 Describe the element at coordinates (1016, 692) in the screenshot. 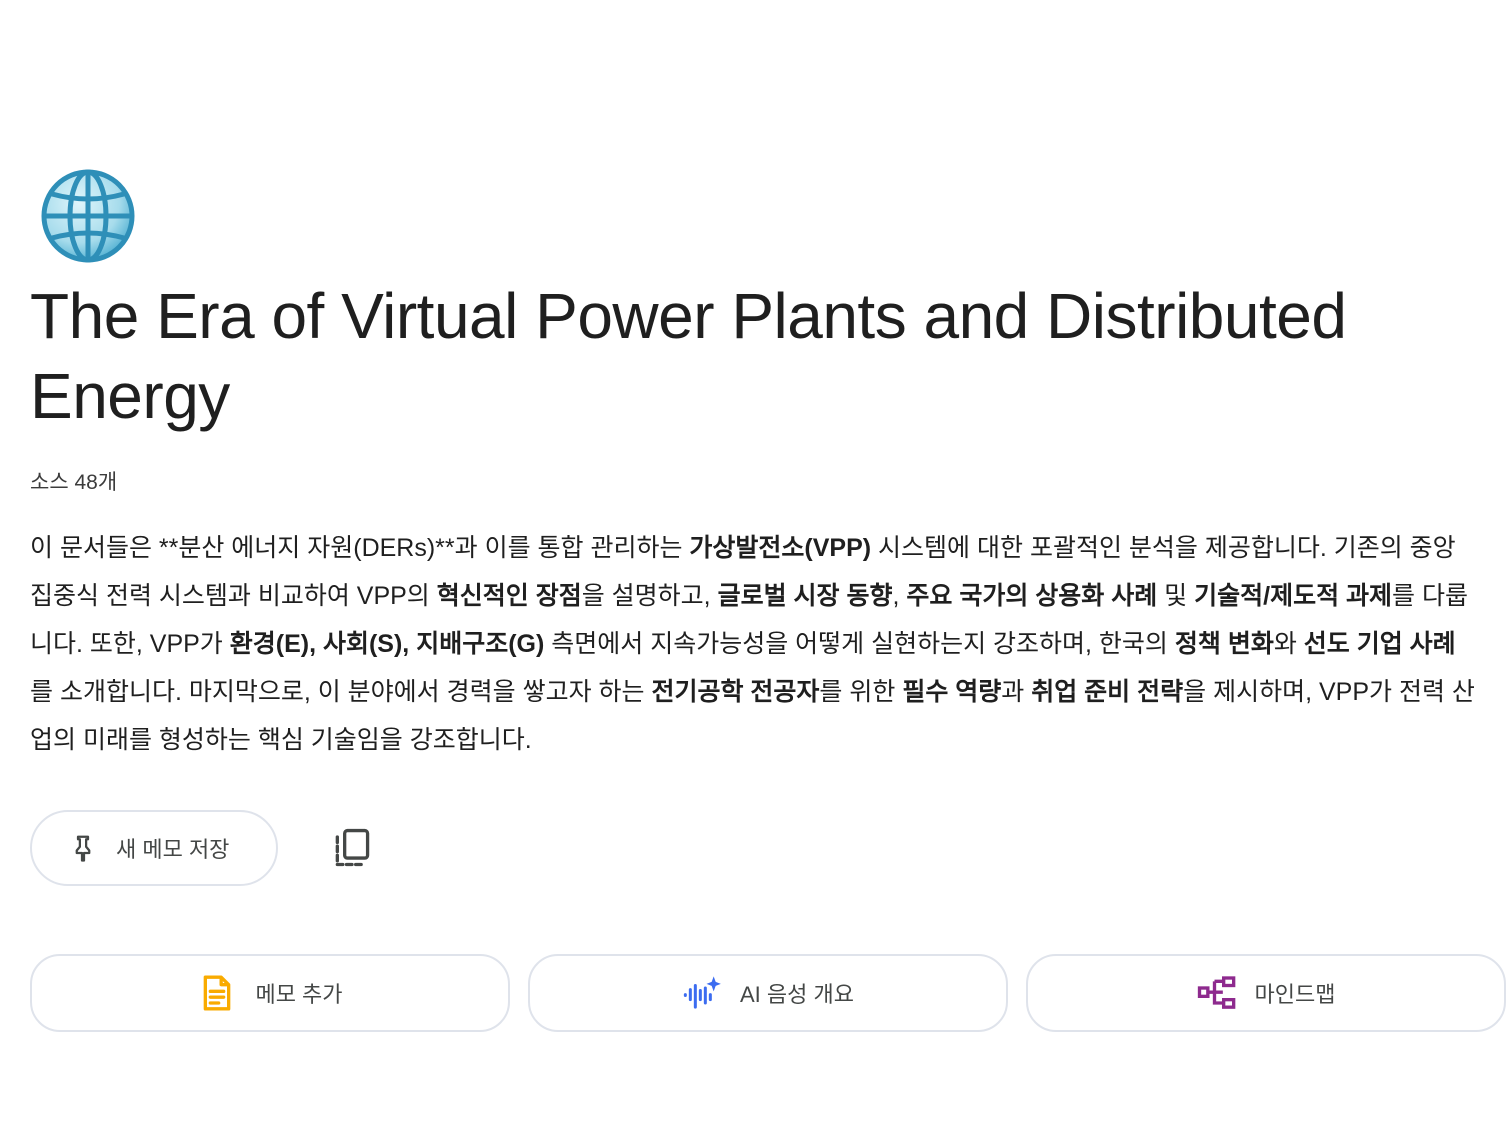

I see `summary-text: 과` at that location.